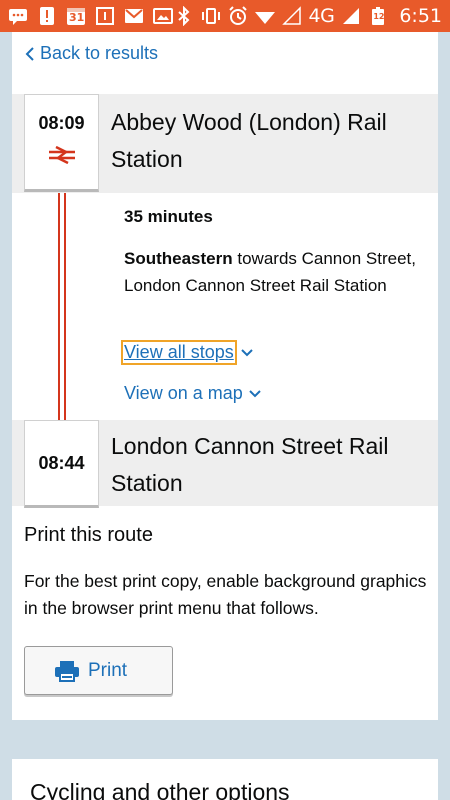 The image size is (450, 800). What do you see at coordinates (99, 53) in the screenshot?
I see `back-link-label: Back to results` at bounding box center [99, 53].